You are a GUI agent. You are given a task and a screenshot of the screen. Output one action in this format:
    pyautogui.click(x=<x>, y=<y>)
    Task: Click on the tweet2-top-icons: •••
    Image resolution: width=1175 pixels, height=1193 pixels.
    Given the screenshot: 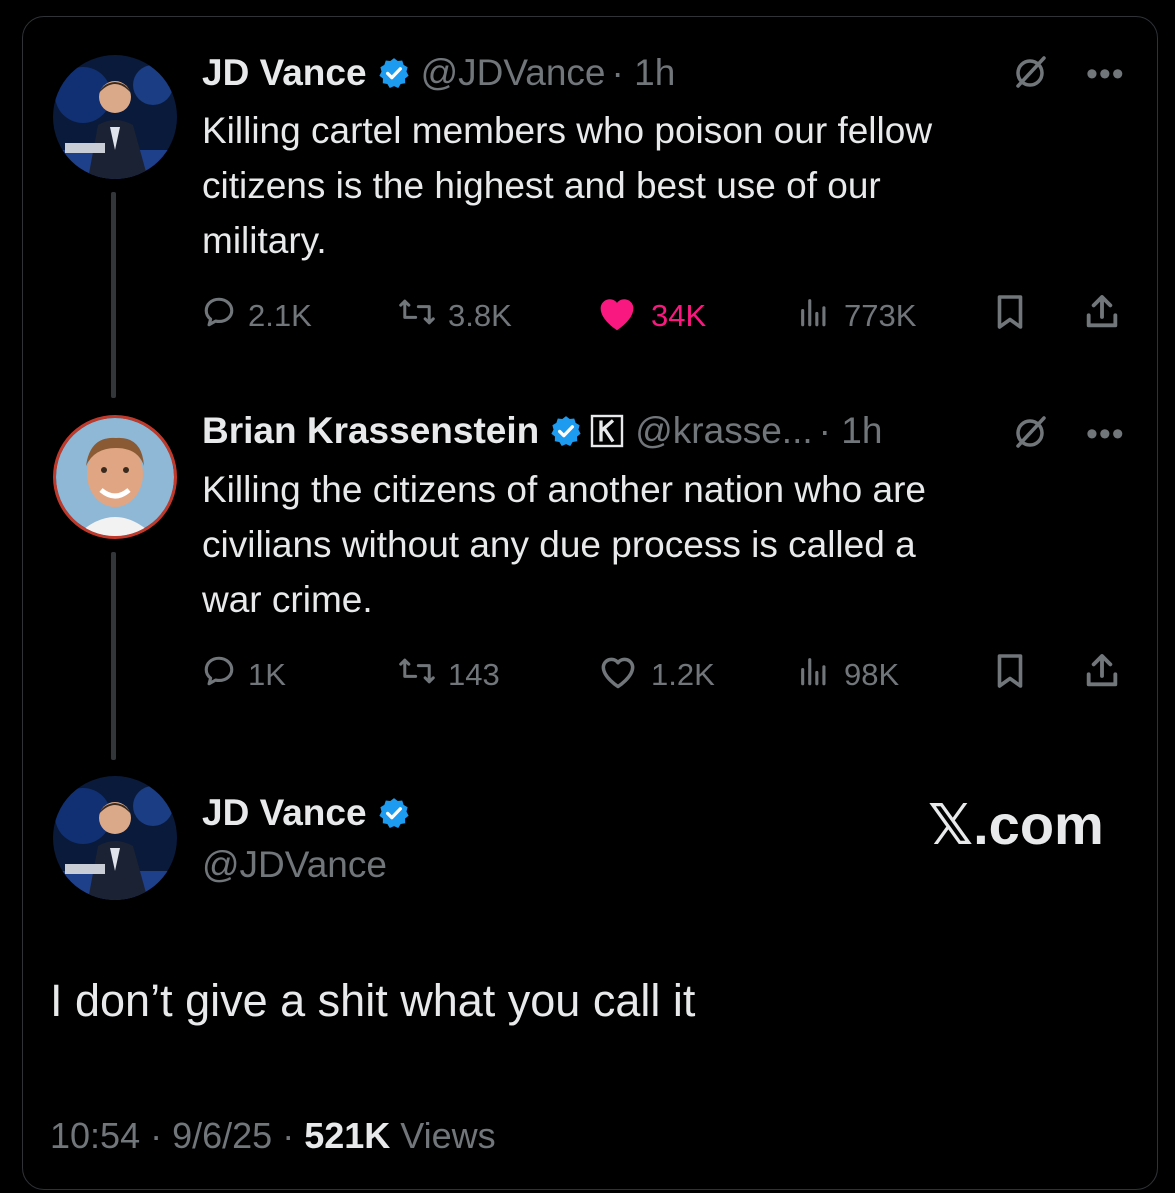 What is the action you would take?
    pyautogui.click(x=1067, y=434)
    